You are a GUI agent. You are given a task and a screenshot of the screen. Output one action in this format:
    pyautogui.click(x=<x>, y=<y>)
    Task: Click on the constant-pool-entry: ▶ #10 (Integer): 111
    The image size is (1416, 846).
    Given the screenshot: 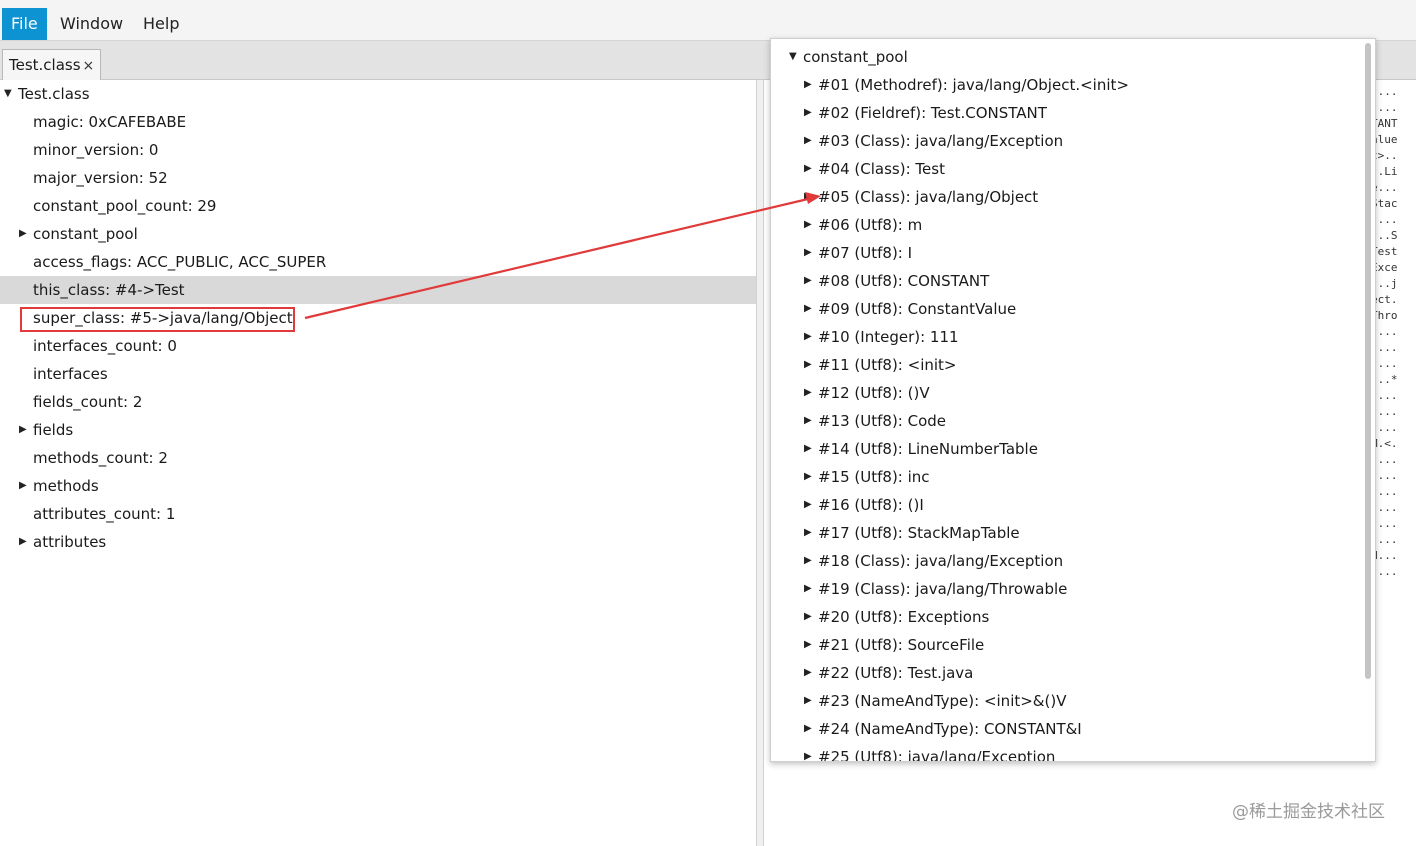 What is the action you would take?
    pyautogui.click(x=1066, y=337)
    